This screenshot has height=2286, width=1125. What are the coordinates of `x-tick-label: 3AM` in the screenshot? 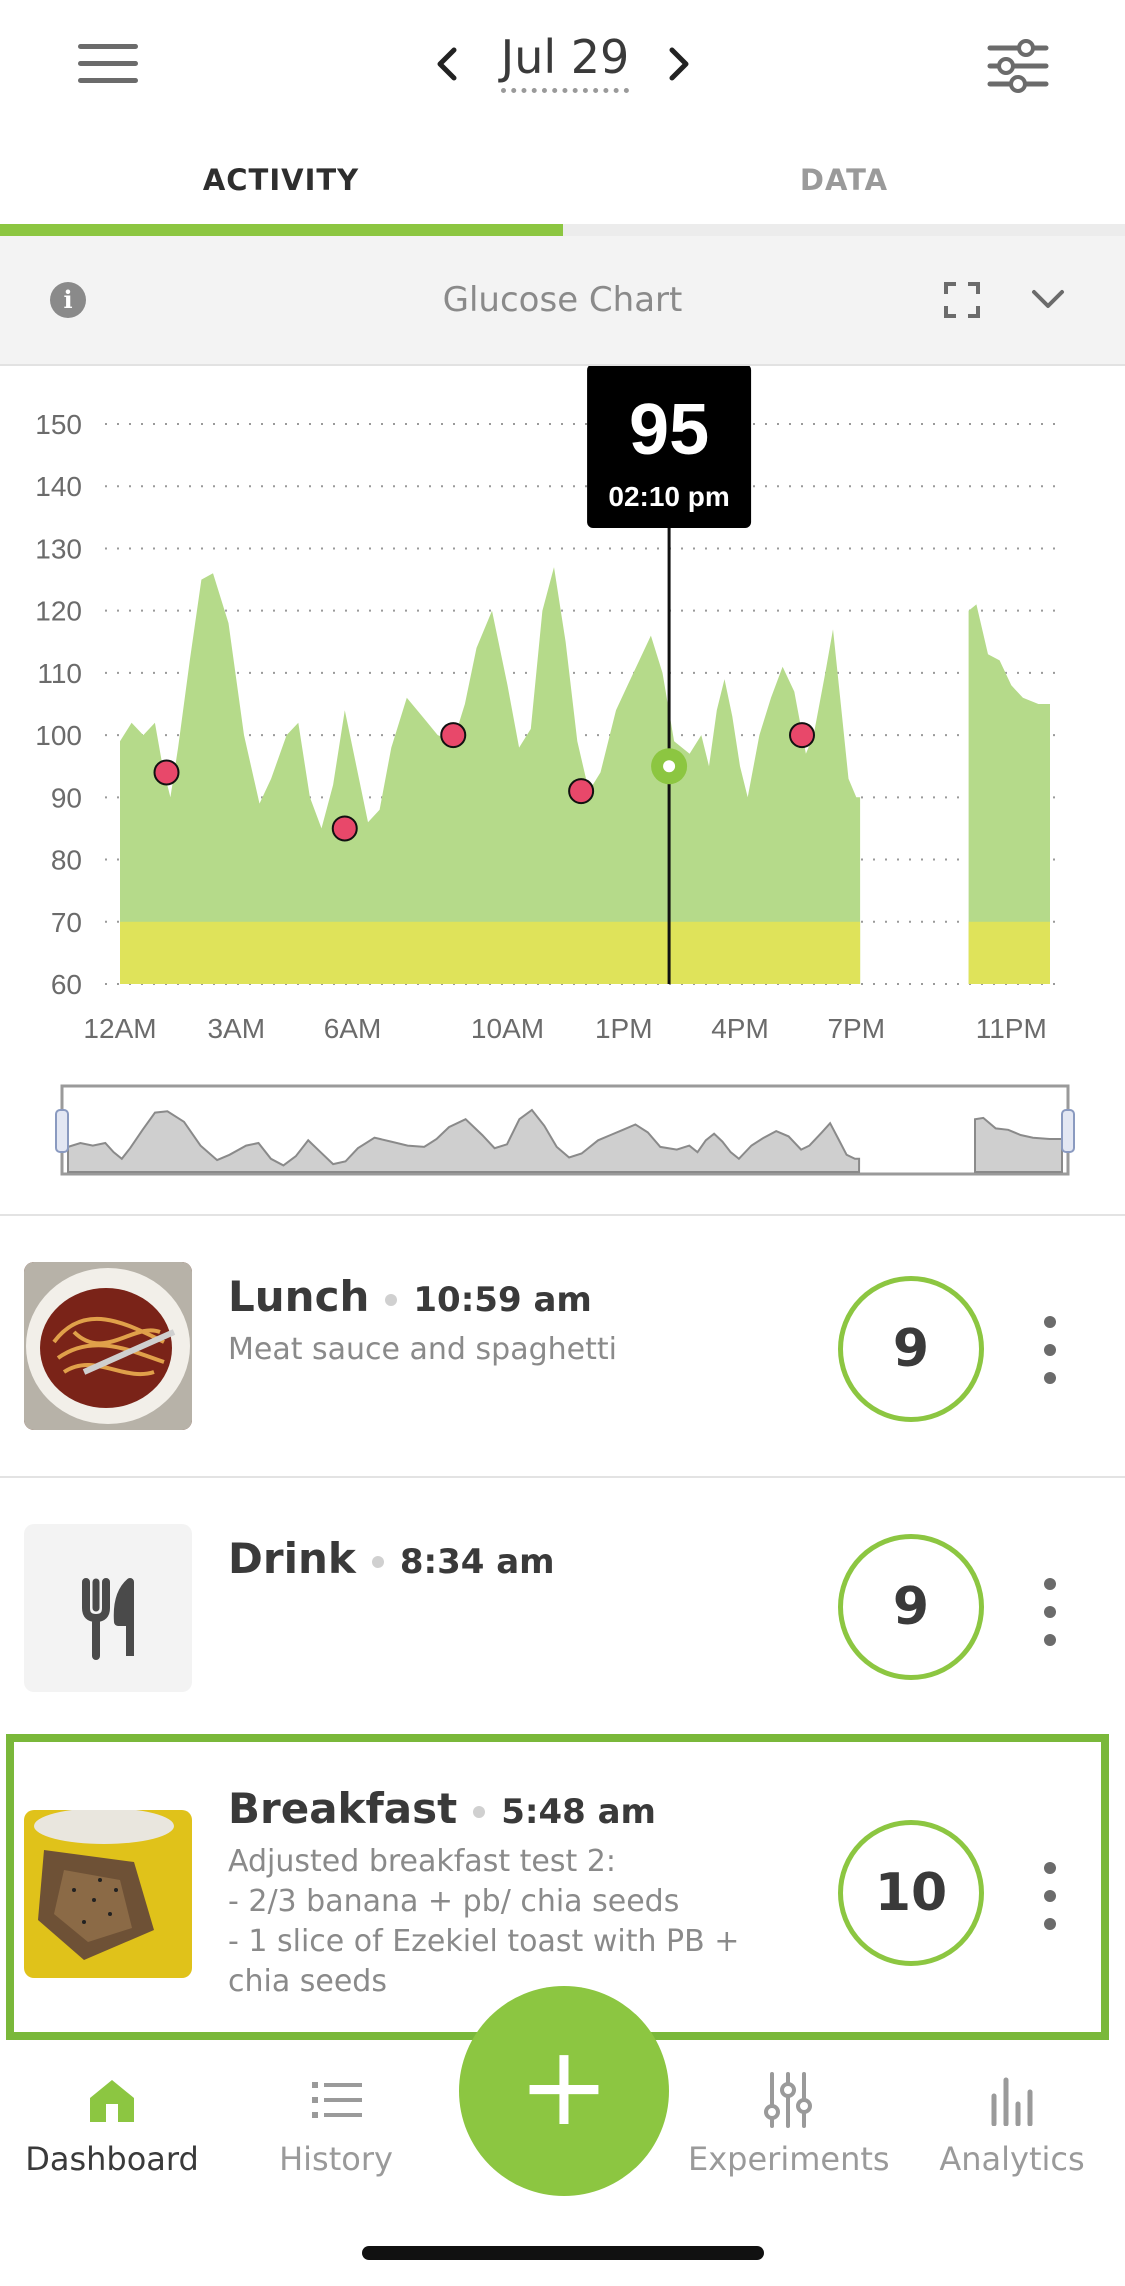 It's located at (236, 1028).